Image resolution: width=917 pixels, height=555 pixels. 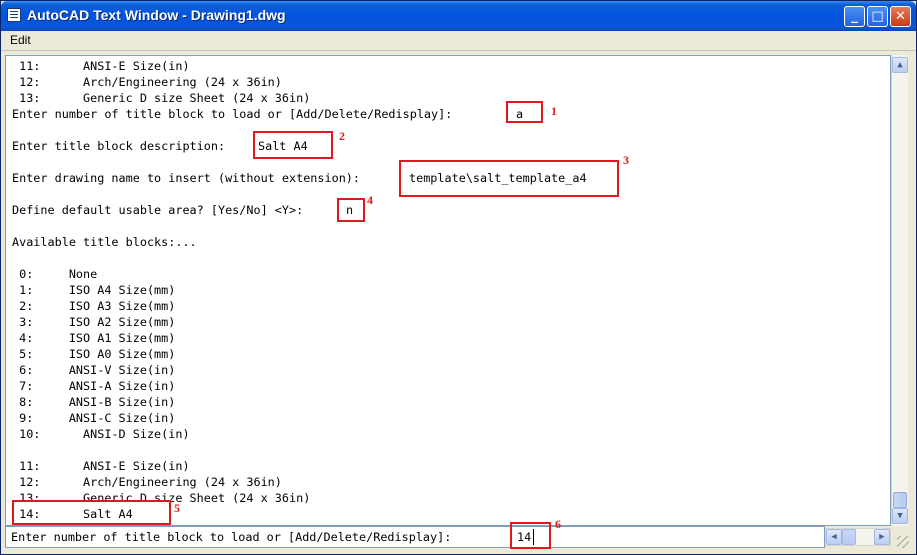 What do you see at coordinates (900, 65) in the screenshot?
I see `scroll-up-icon: ▲` at bounding box center [900, 65].